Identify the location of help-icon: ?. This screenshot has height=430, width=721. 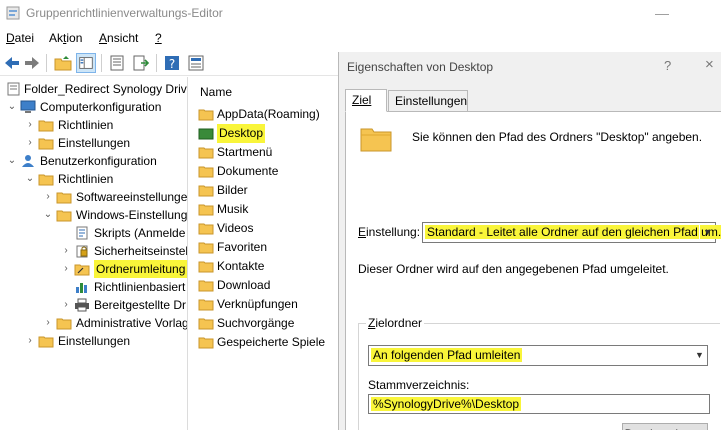
(172, 63).